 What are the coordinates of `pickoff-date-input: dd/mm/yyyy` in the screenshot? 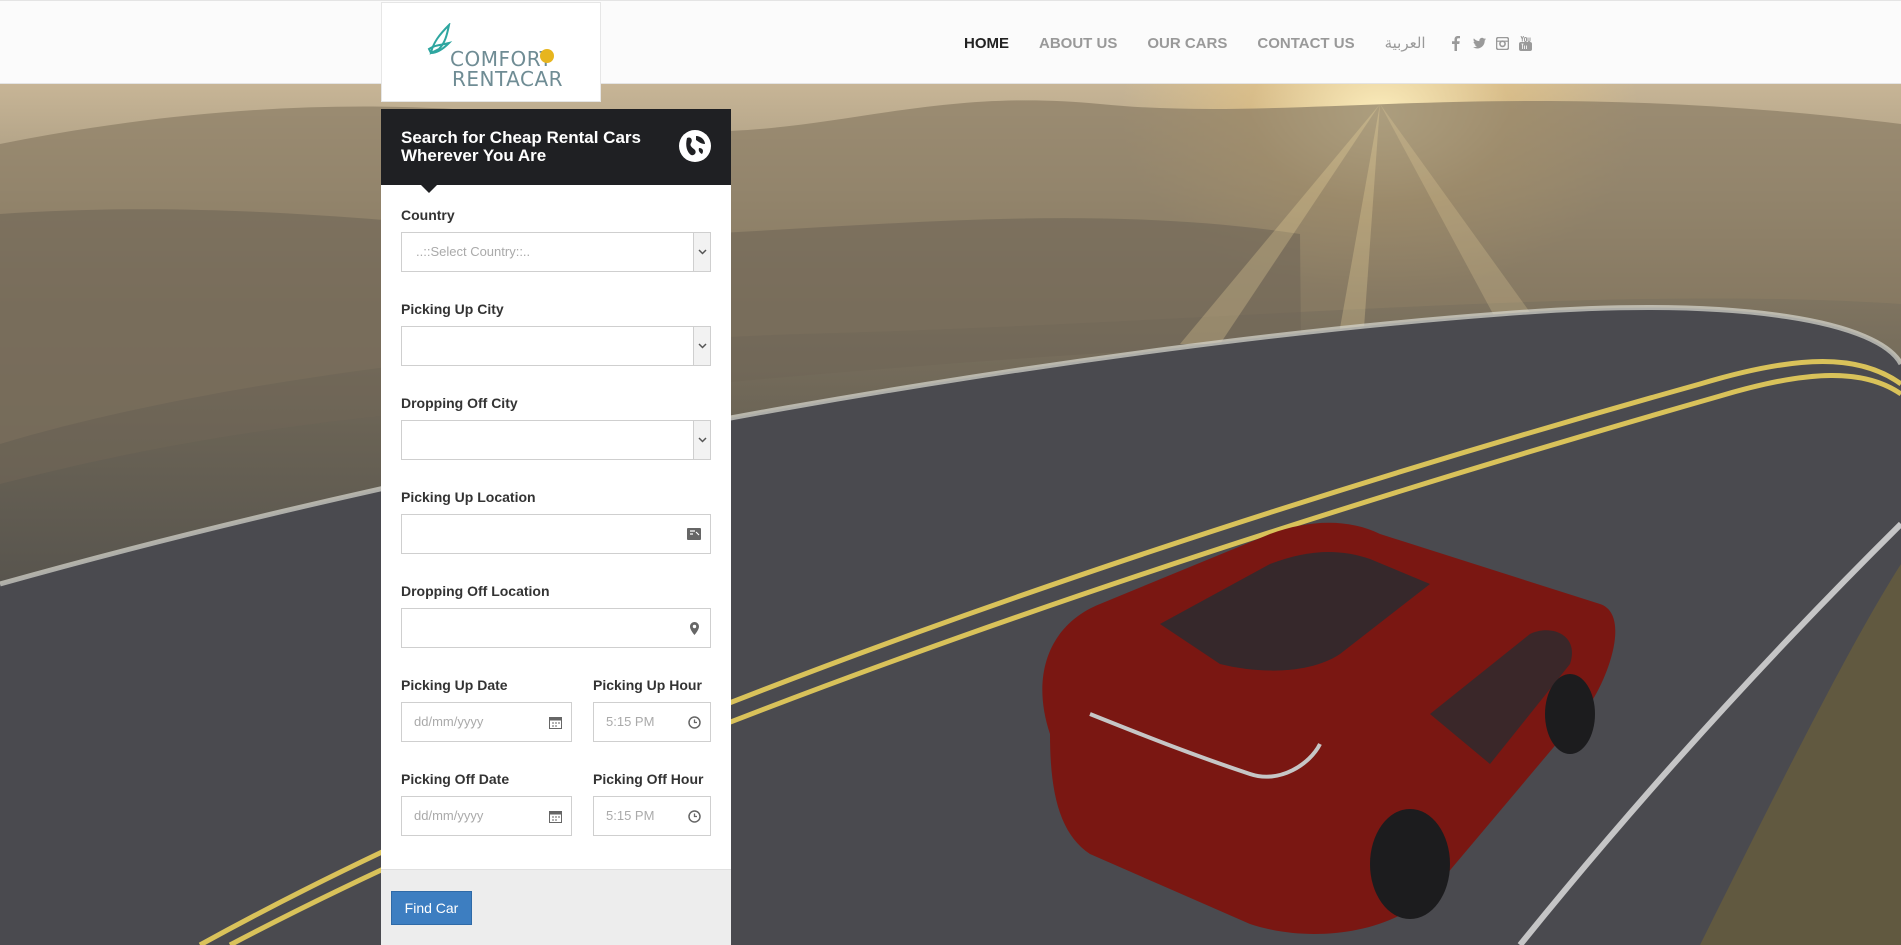 It's located at (486, 816).